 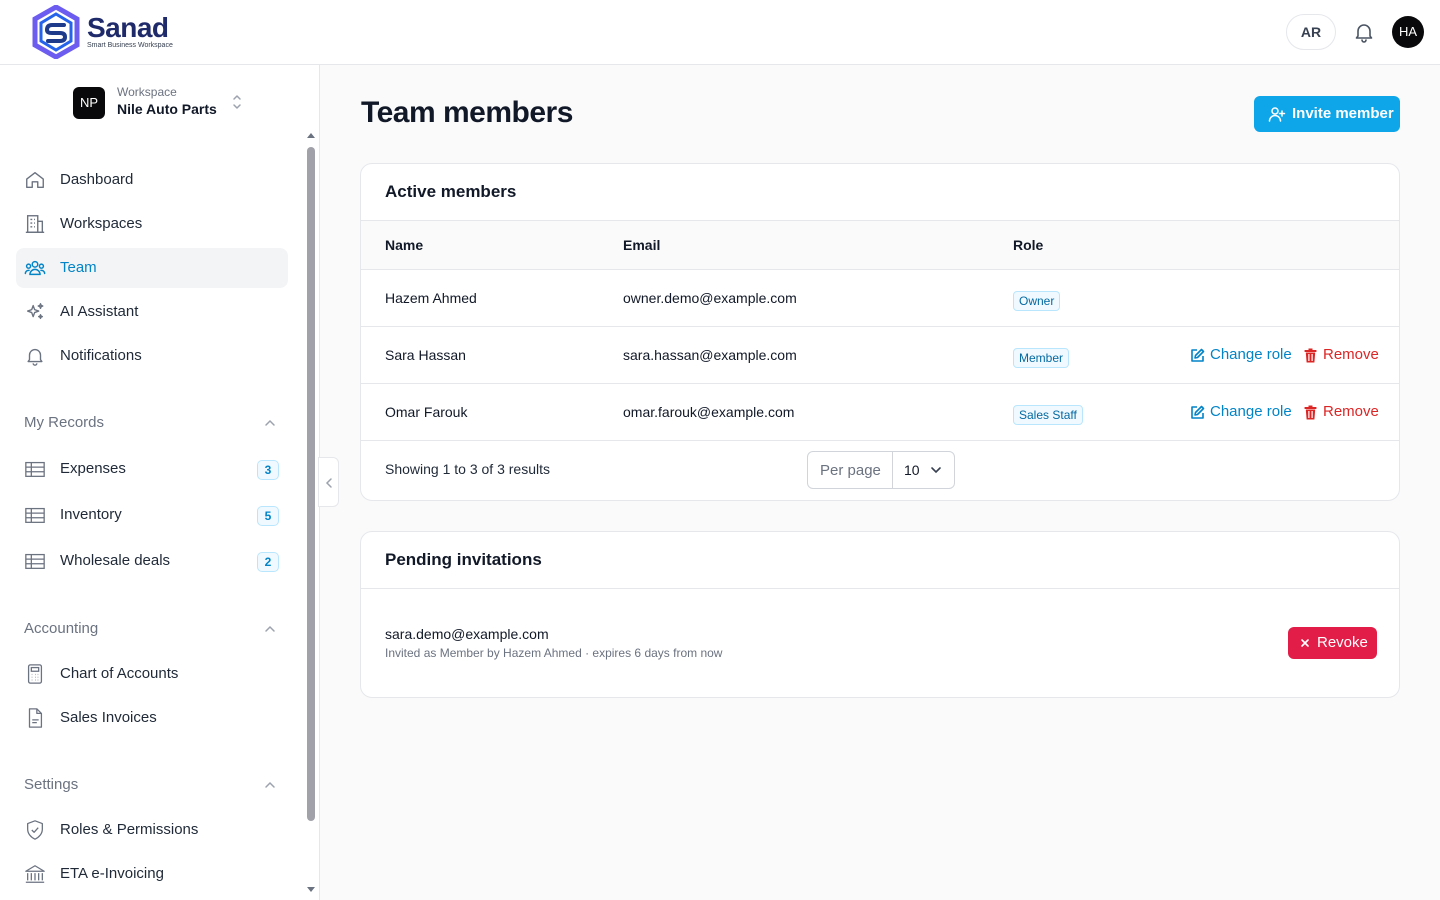 I want to click on home-icon, so click(x=35, y=180).